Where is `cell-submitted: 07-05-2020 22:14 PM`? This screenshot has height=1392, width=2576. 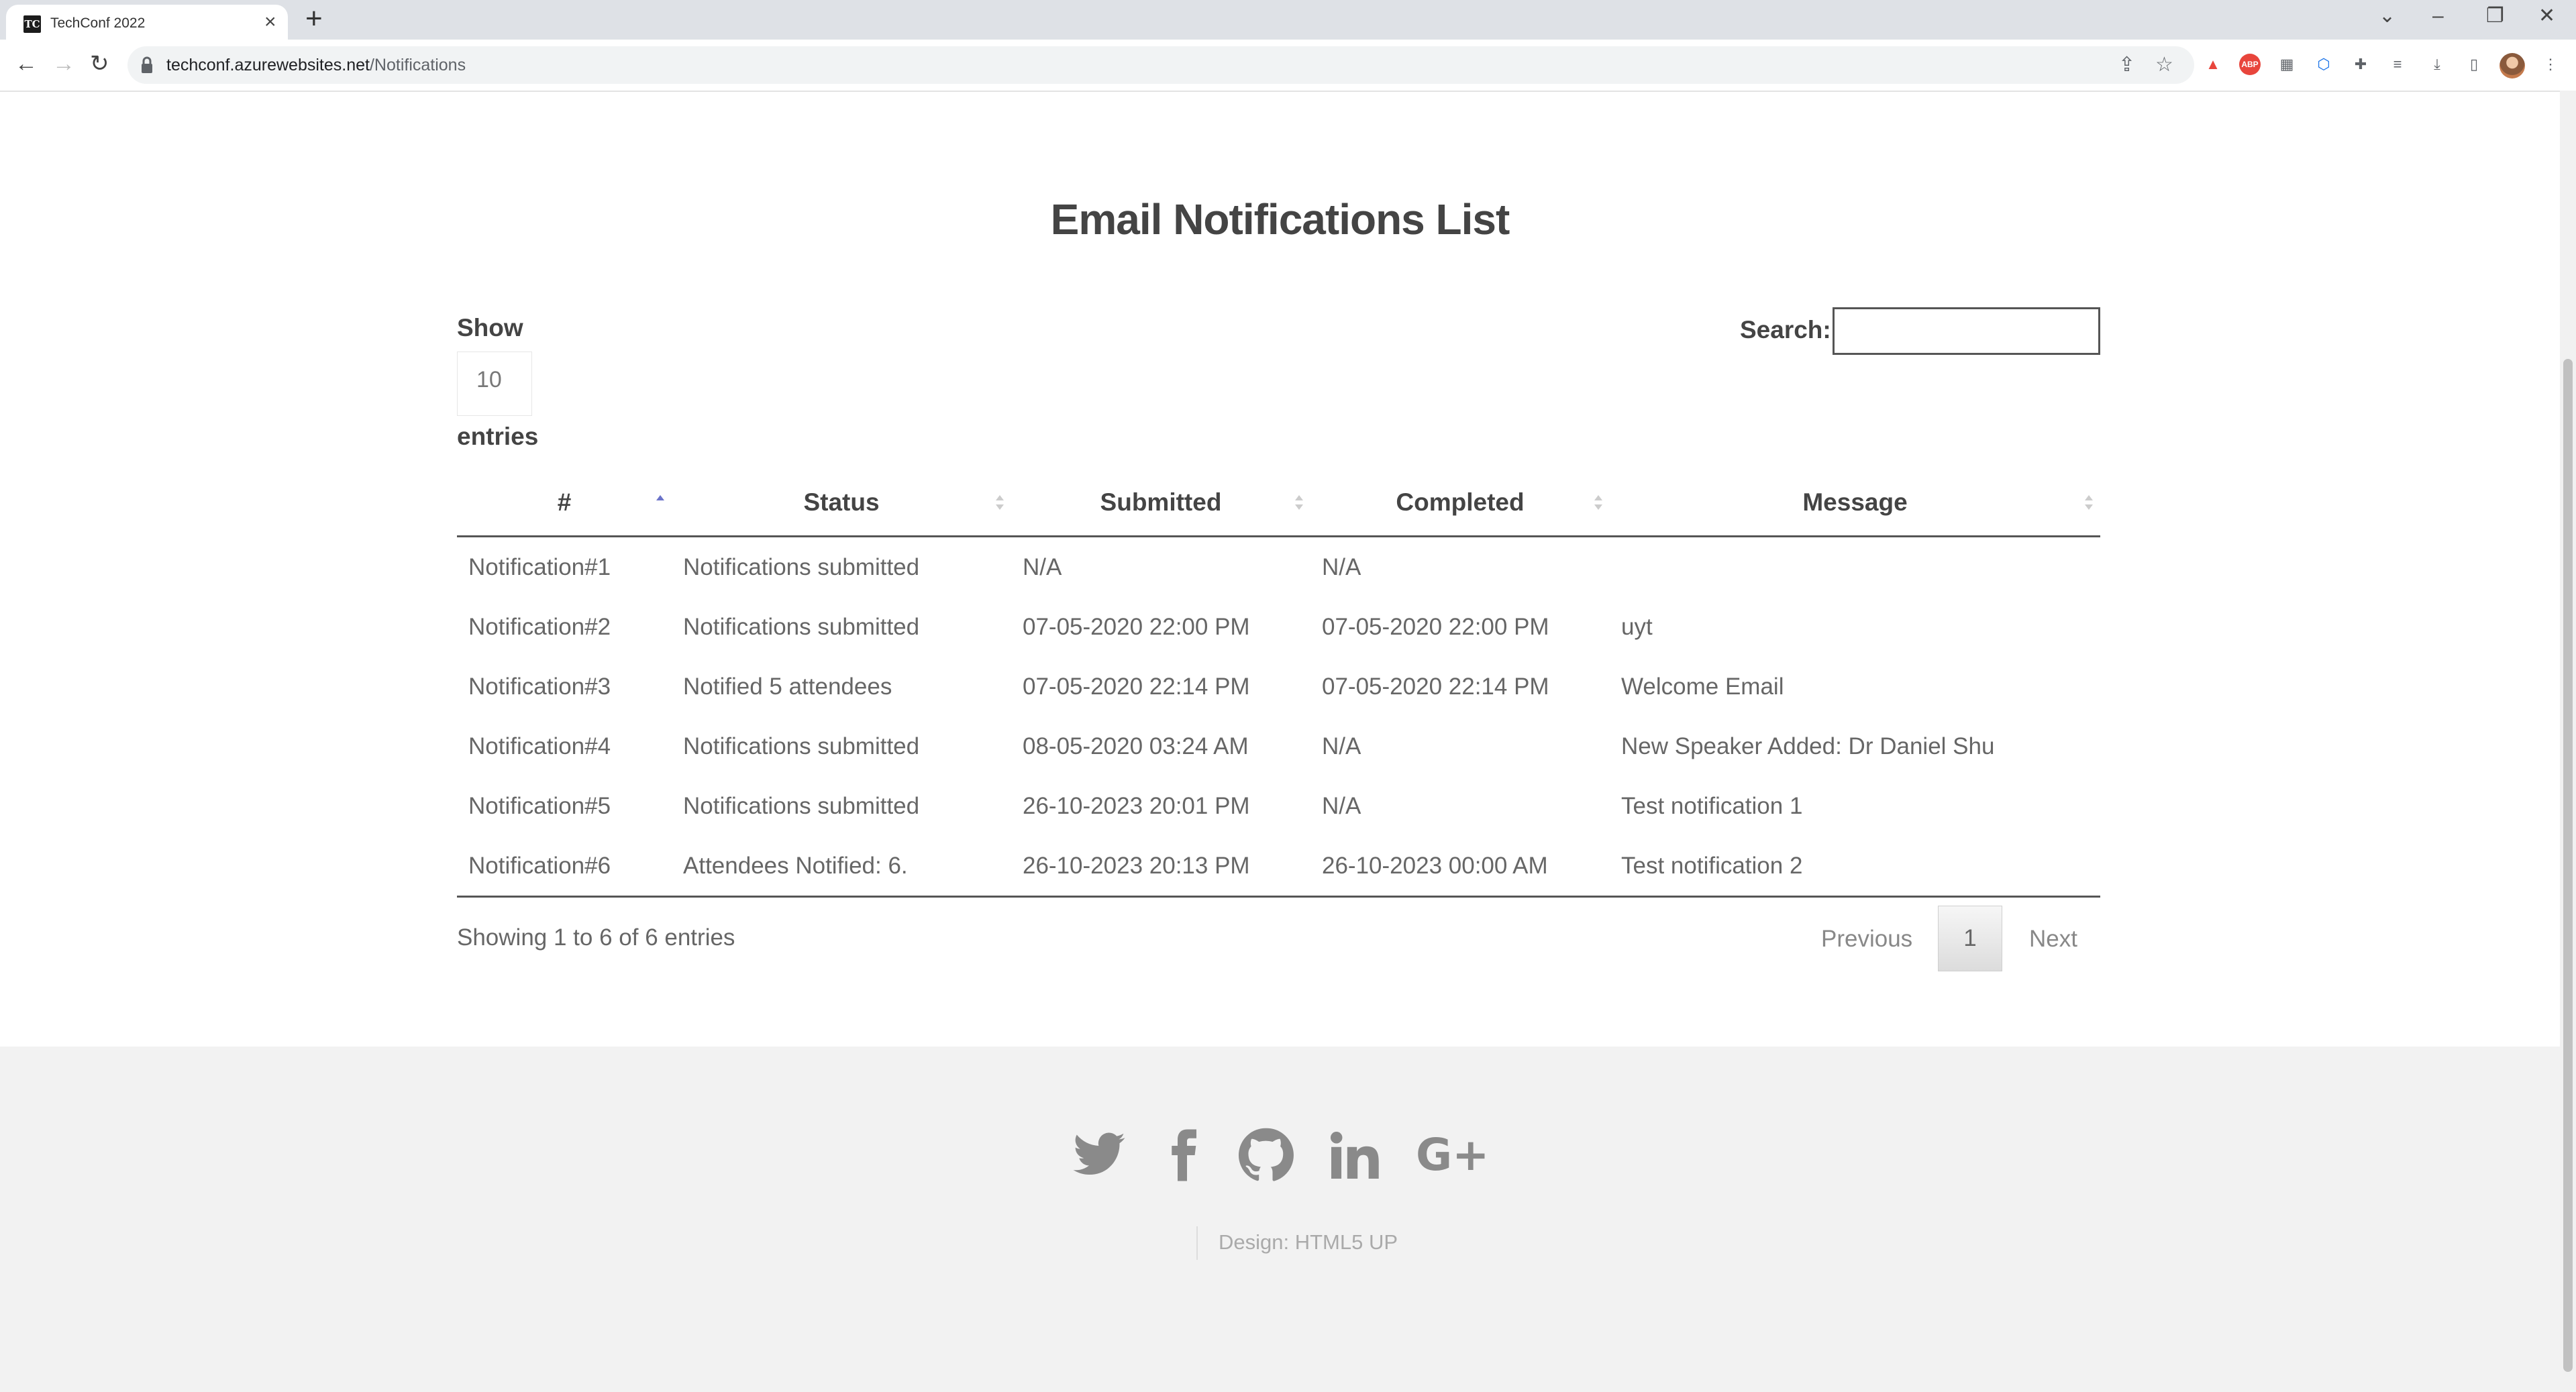
cell-submitted: 07-05-2020 22:14 PM is located at coordinates (1136, 686).